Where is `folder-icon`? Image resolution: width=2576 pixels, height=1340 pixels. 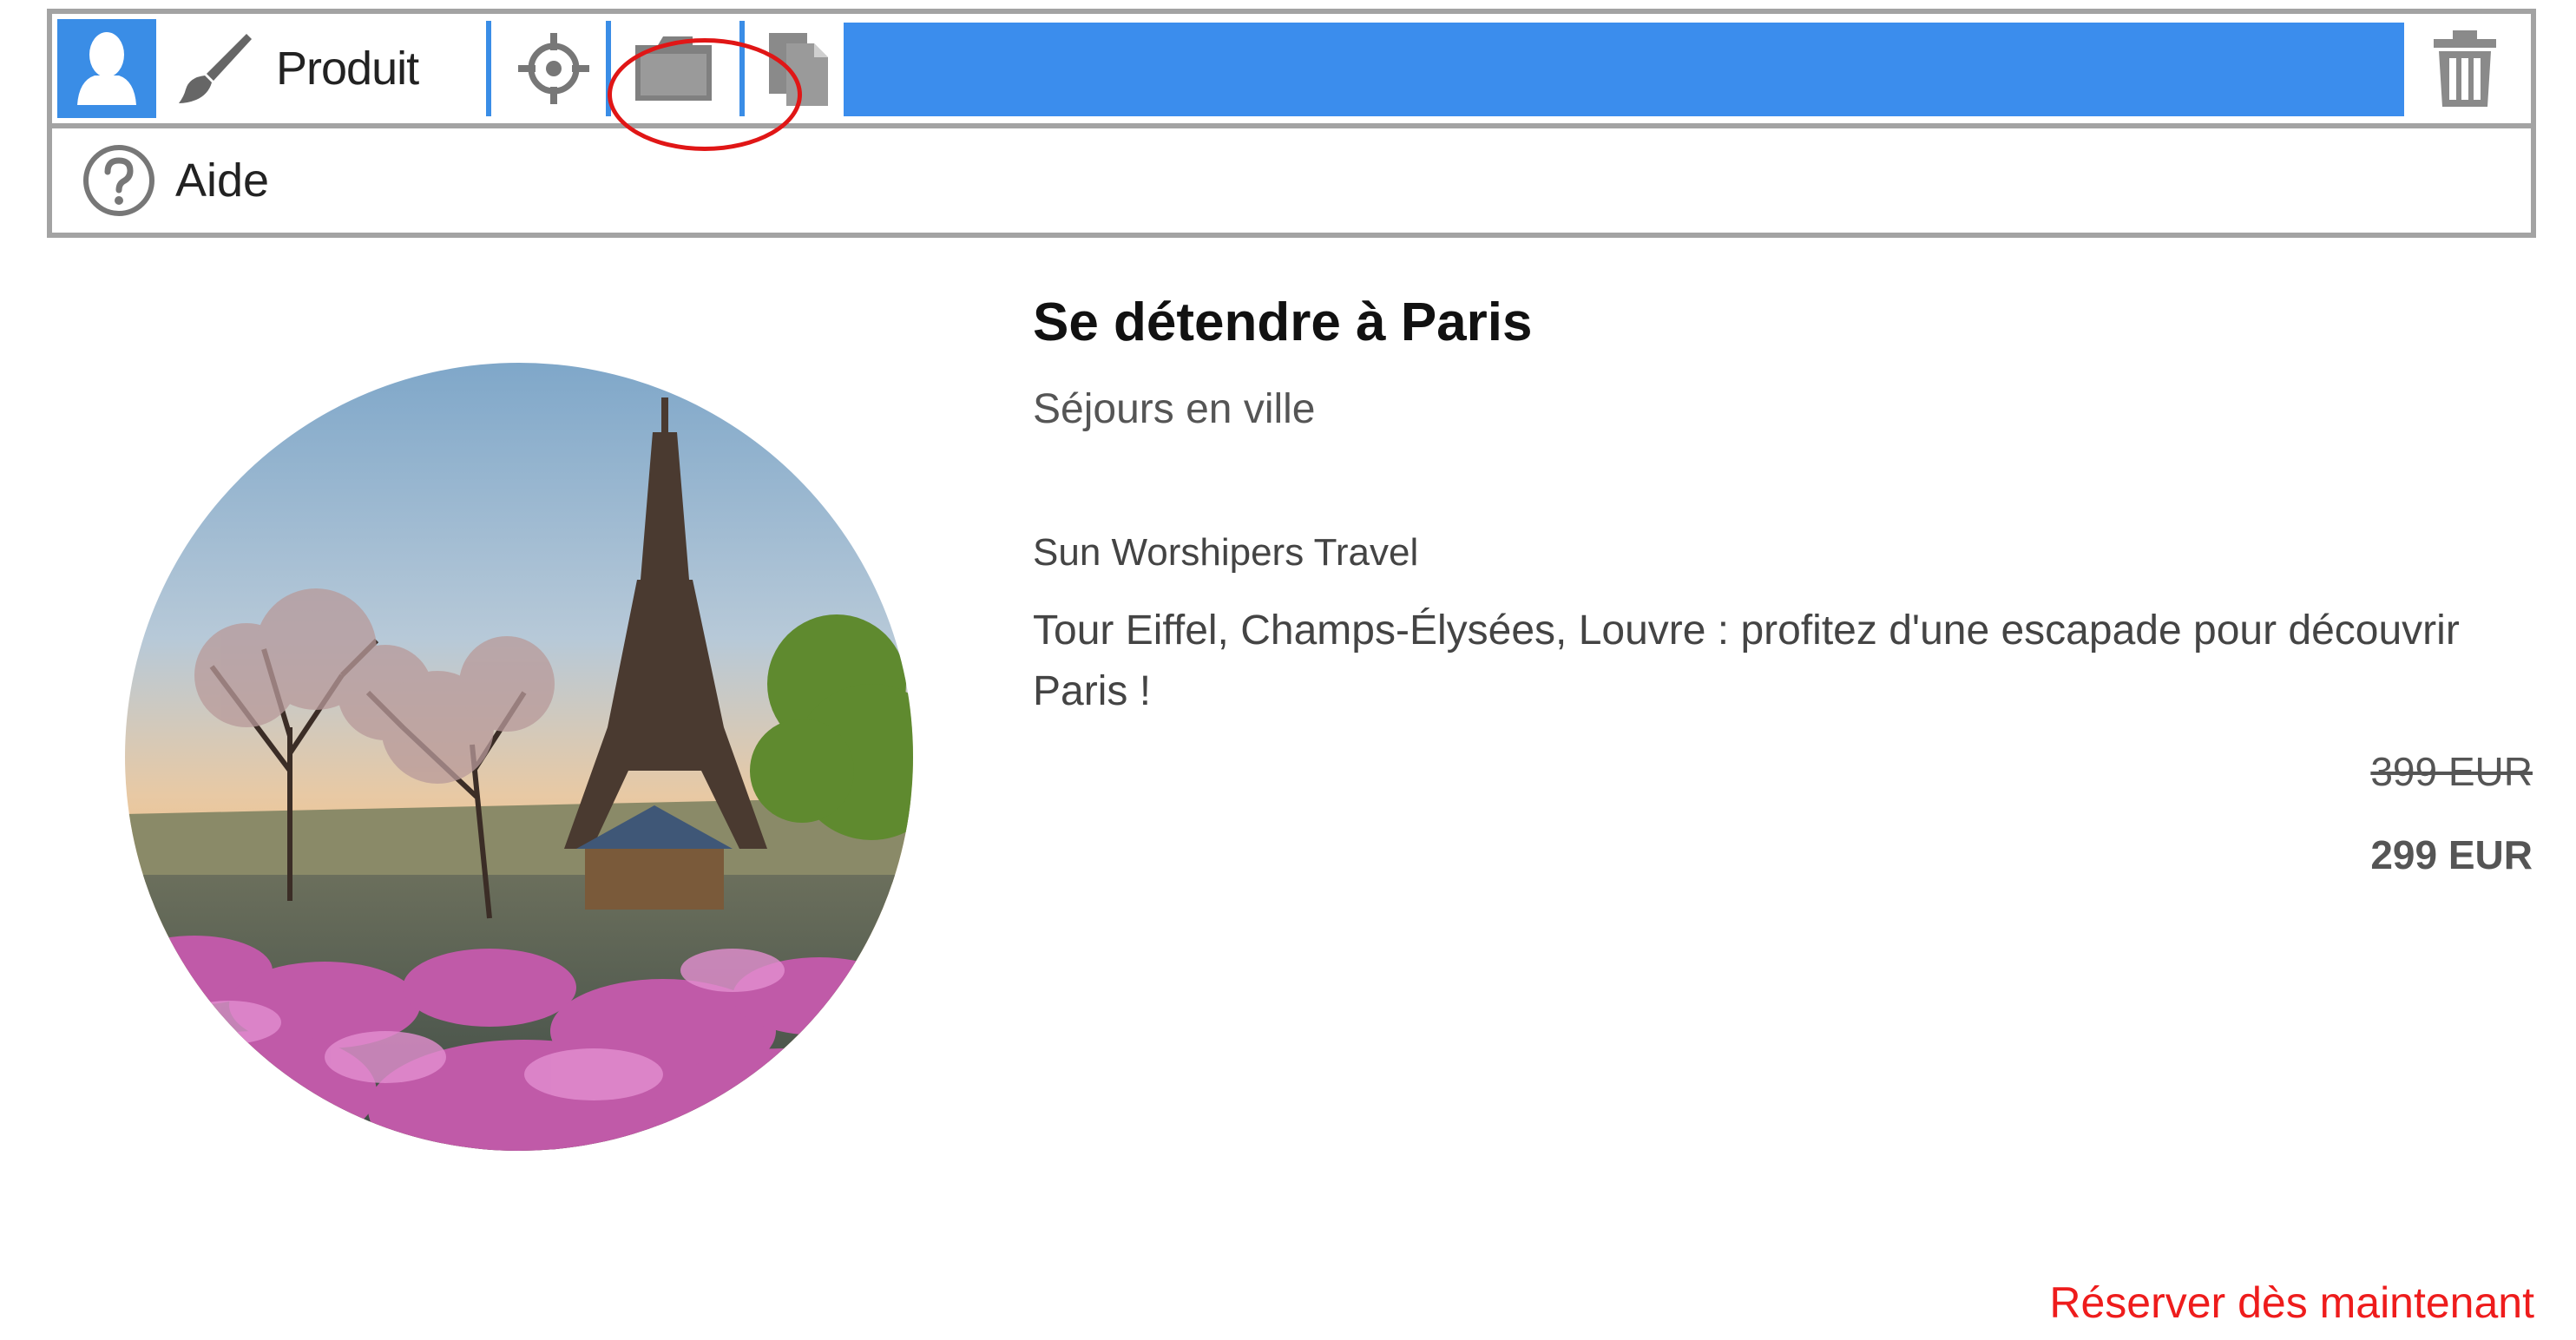 folder-icon is located at coordinates (673, 68).